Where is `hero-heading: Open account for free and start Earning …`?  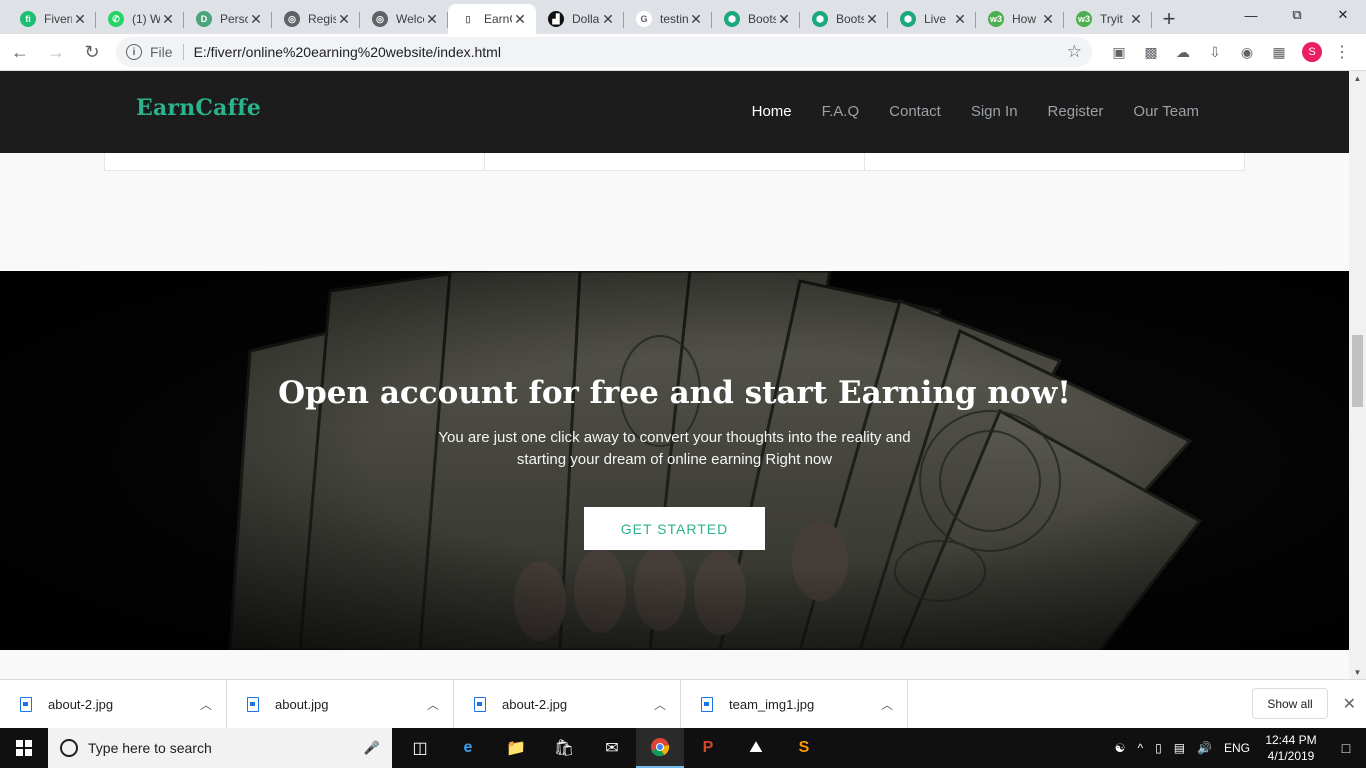 hero-heading: Open account for free and start Earning … is located at coordinates (674, 393).